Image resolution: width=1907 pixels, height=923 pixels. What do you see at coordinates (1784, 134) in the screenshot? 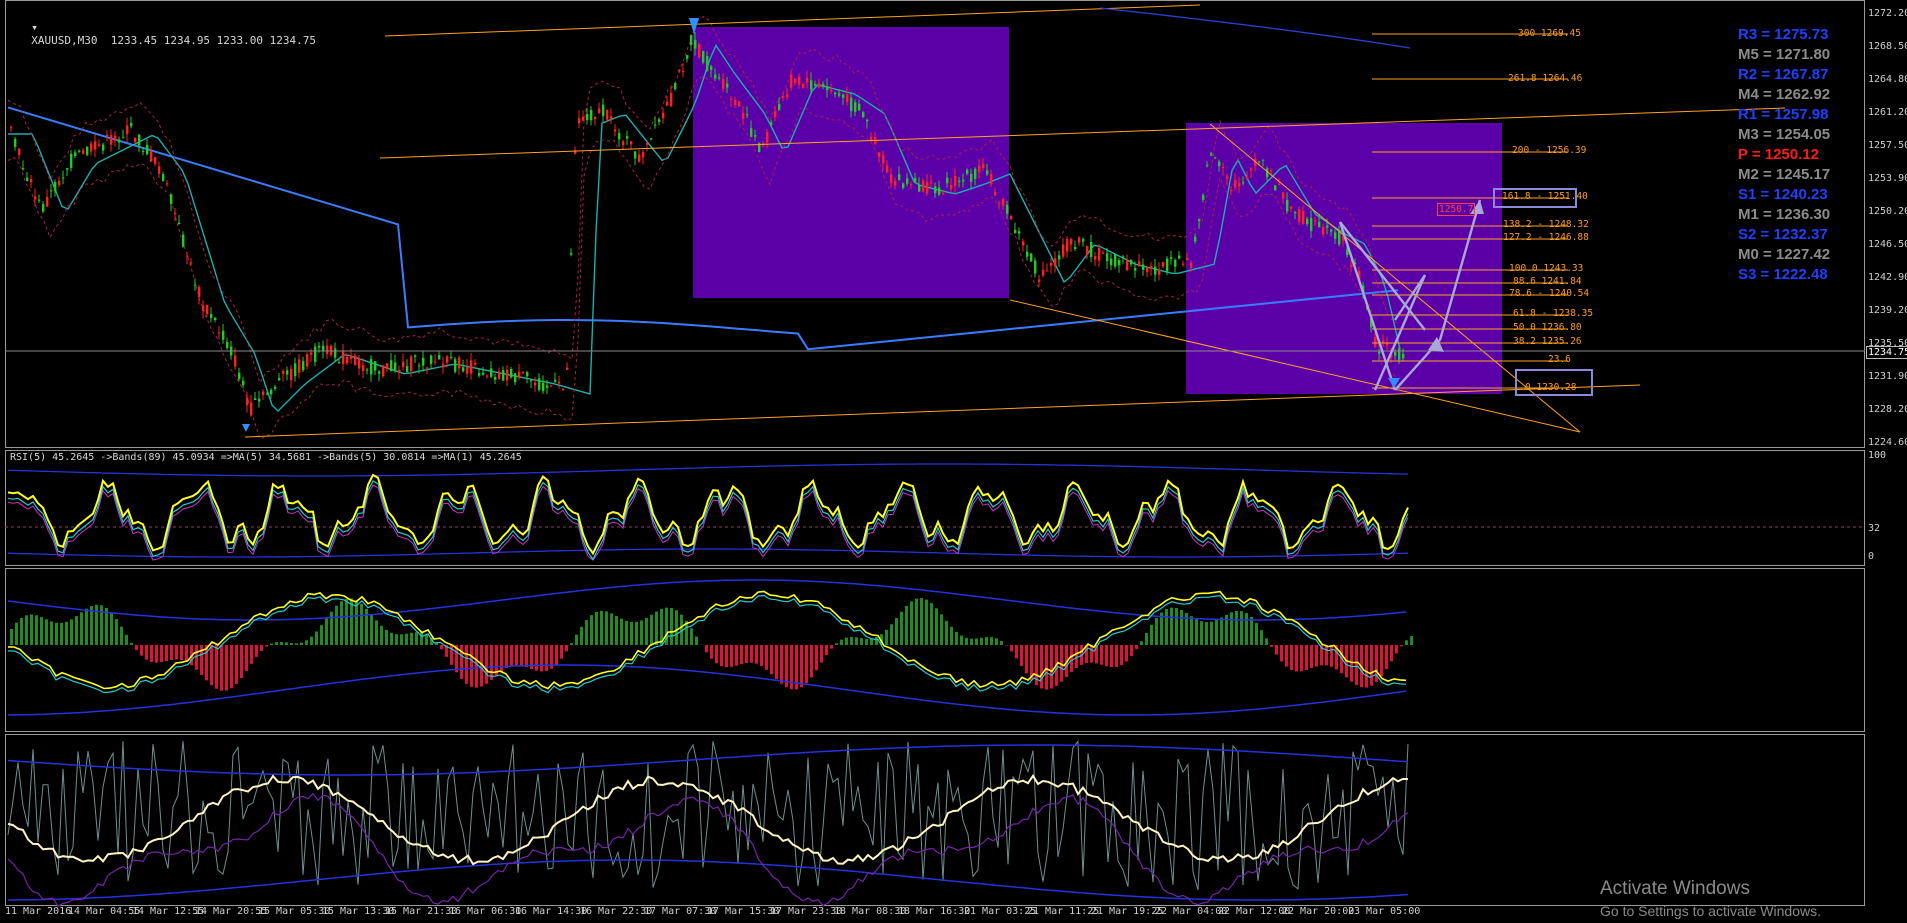
I see `pivot-m3: M3 = 1254.05` at bounding box center [1784, 134].